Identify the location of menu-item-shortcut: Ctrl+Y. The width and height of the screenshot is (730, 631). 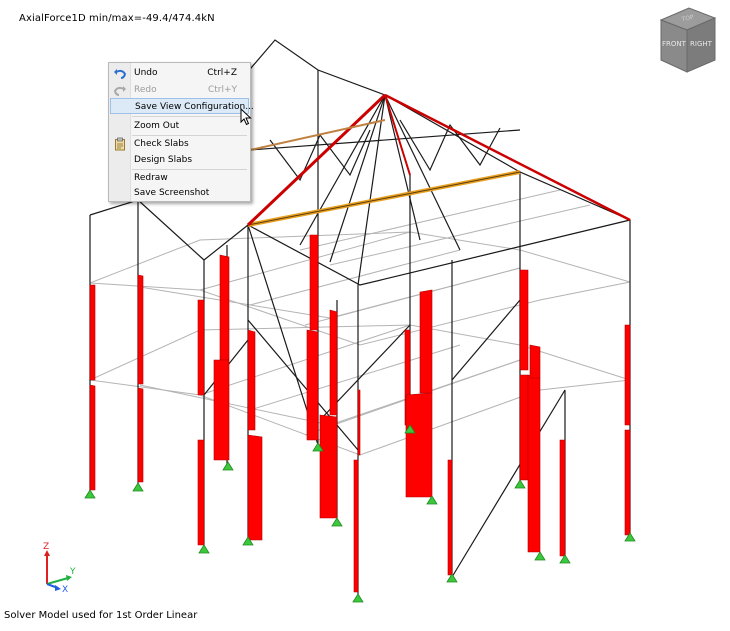
(222, 90).